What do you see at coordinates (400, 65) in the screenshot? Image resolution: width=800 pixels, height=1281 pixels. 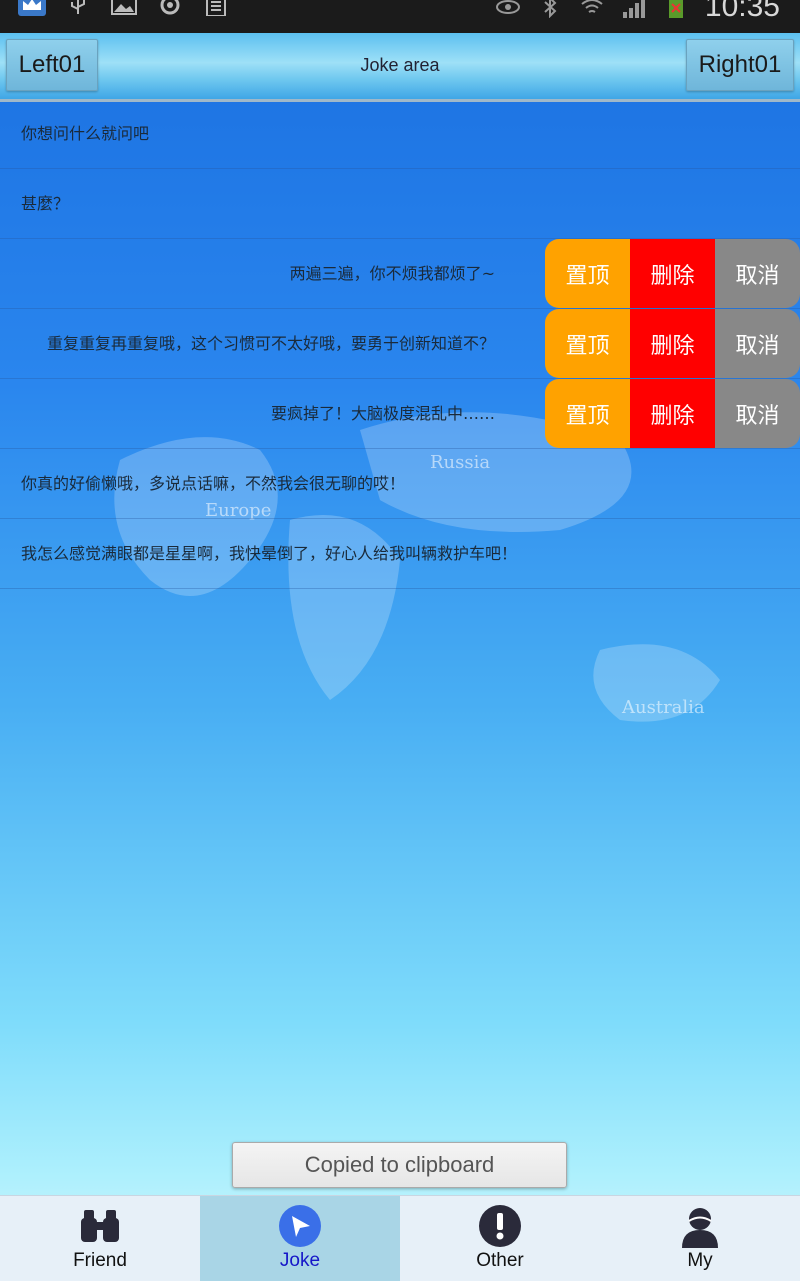 I see `page-title: Joke area` at bounding box center [400, 65].